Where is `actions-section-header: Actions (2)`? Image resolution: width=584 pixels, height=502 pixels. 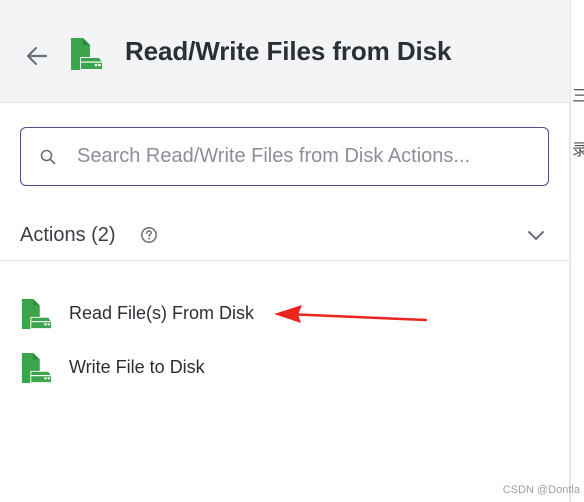 actions-section-header: Actions (2) is located at coordinates (285, 237).